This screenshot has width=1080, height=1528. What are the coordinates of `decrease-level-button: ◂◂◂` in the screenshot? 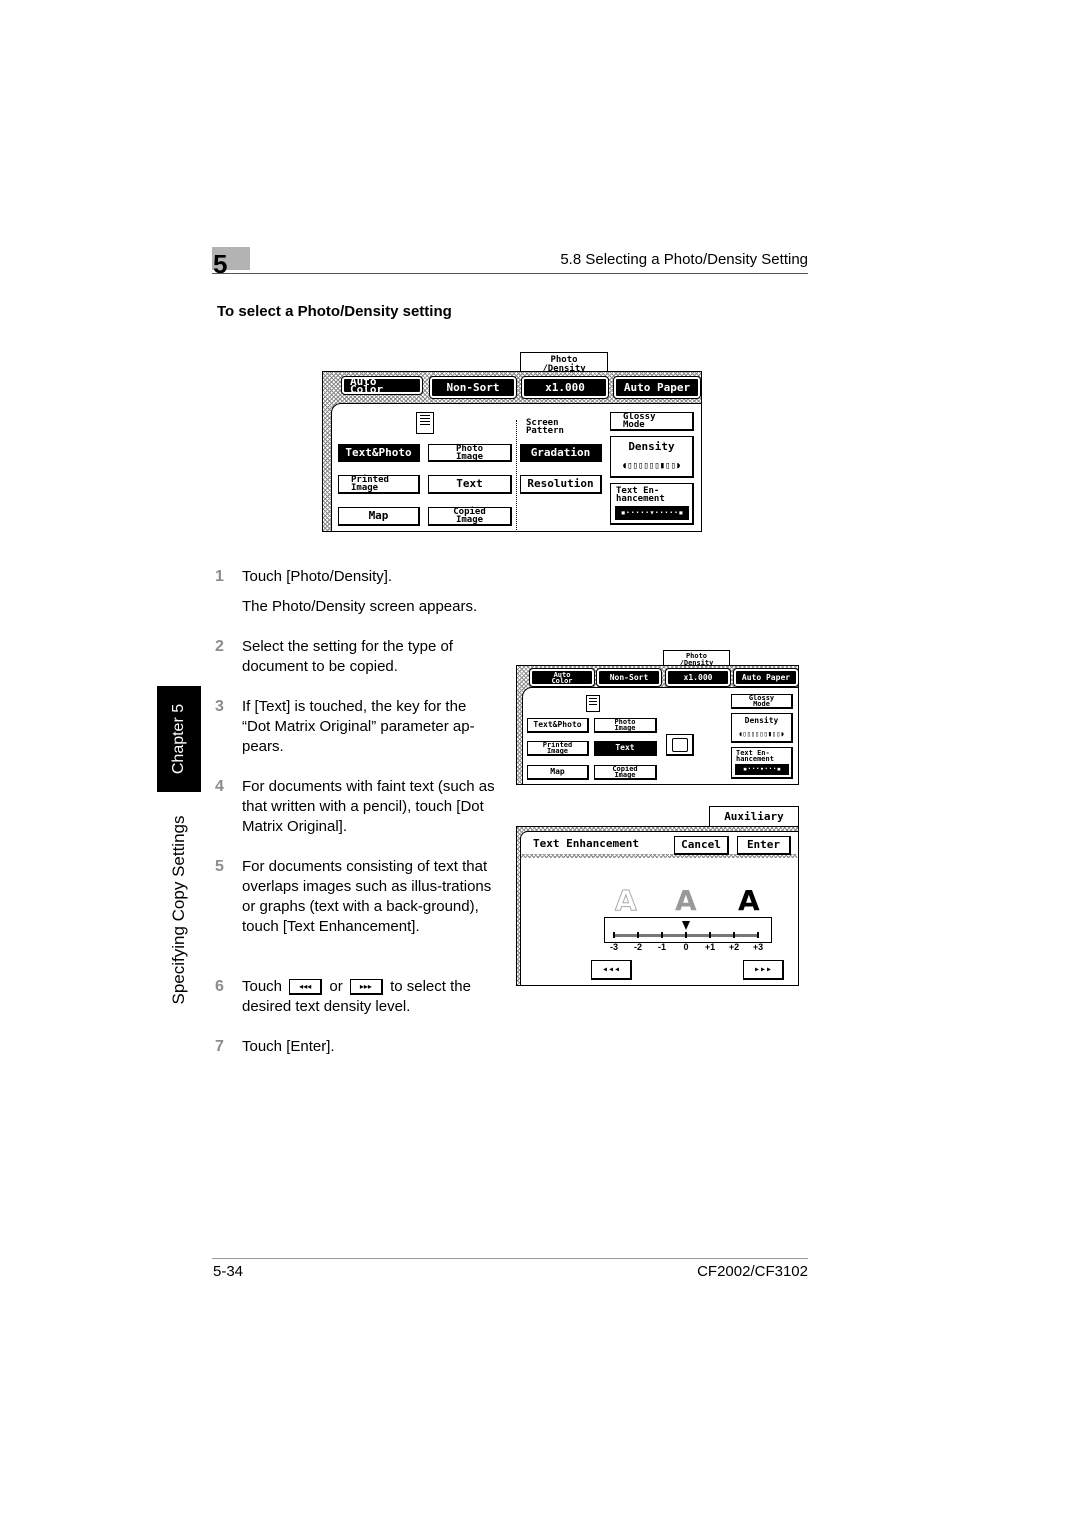 It's located at (611, 970).